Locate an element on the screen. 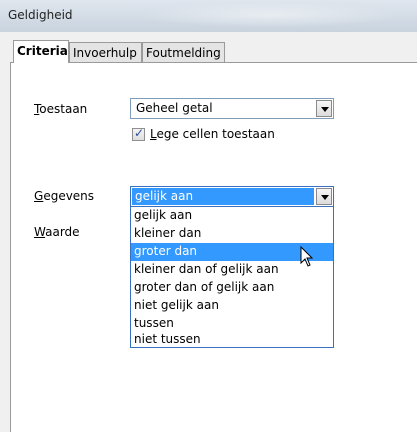 This screenshot has width=417, height=432. toestaan-dropdown-button is located at coordinates (324, 108).